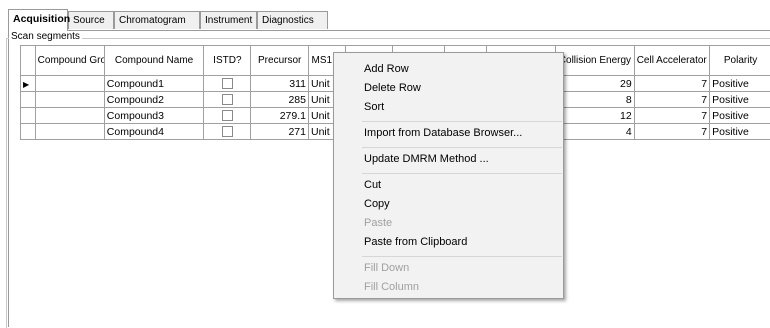 The image size is (770, 328). What do you see at coordinates (28, 84) in the screenshot?
I see `current-row-marker-icon: ▶` at bounding box center [28, 84].